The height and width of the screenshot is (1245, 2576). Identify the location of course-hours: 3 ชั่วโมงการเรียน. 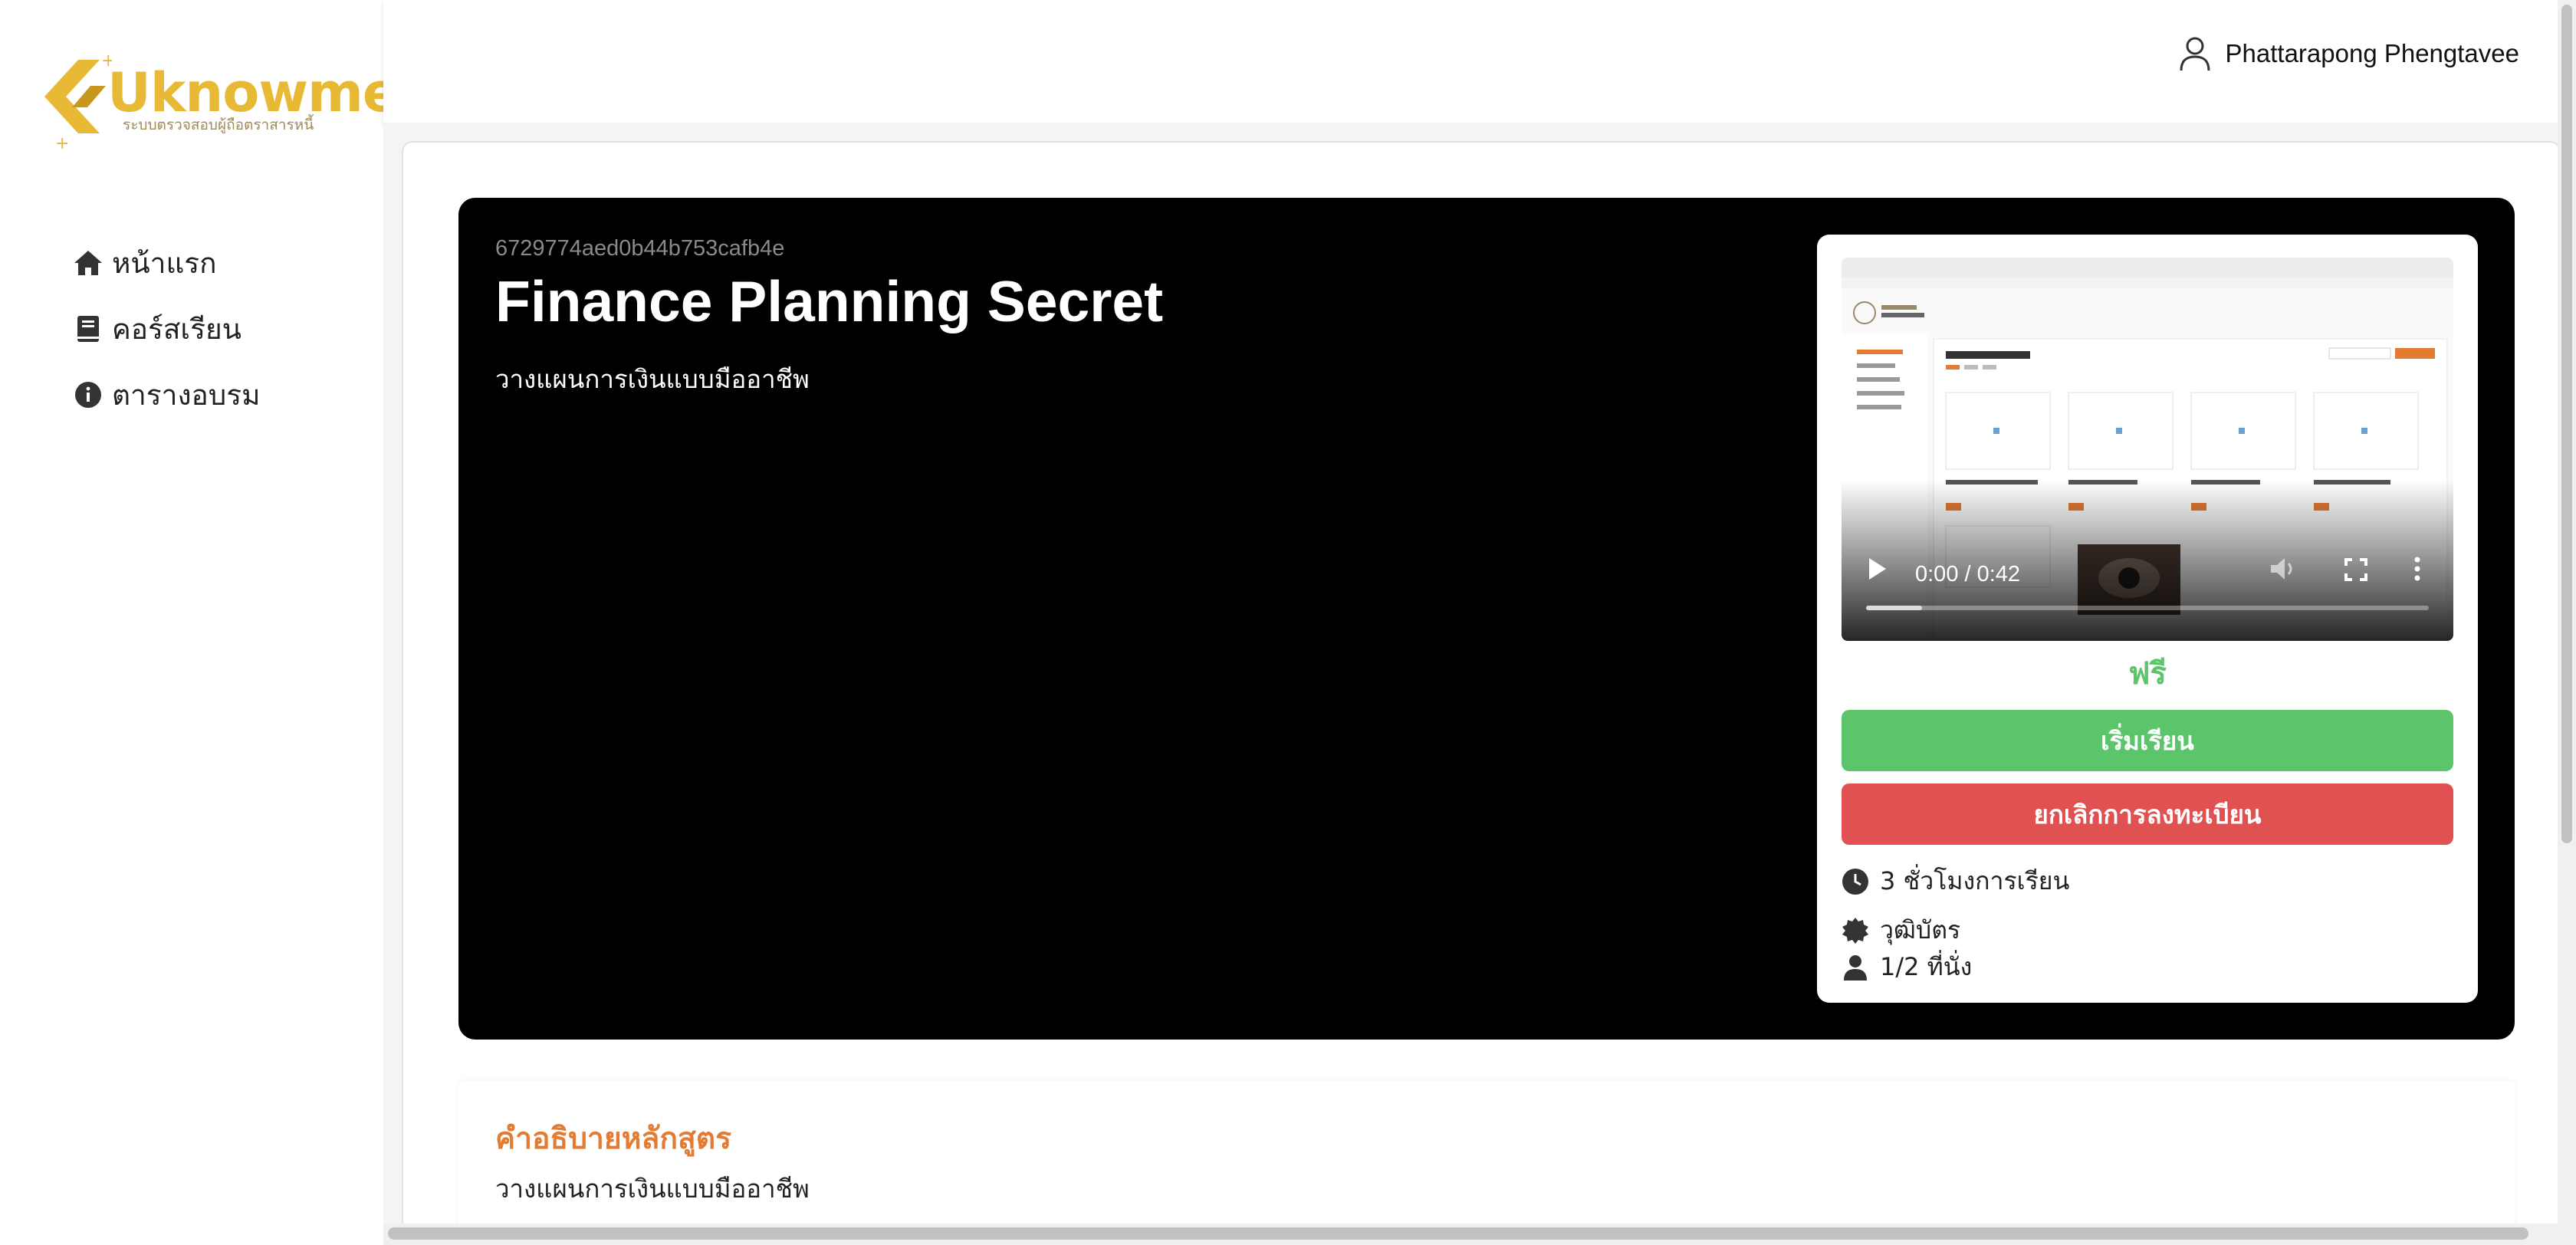
(1956, 881).